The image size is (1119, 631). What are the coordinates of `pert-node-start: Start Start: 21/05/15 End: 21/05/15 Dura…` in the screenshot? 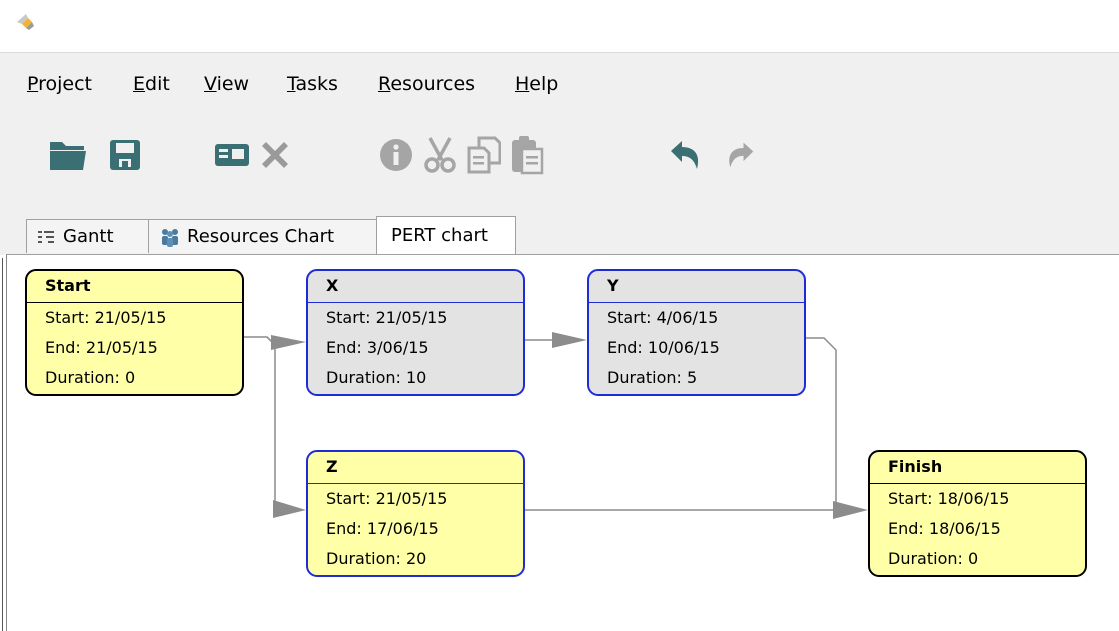 It's located at (134, 332).